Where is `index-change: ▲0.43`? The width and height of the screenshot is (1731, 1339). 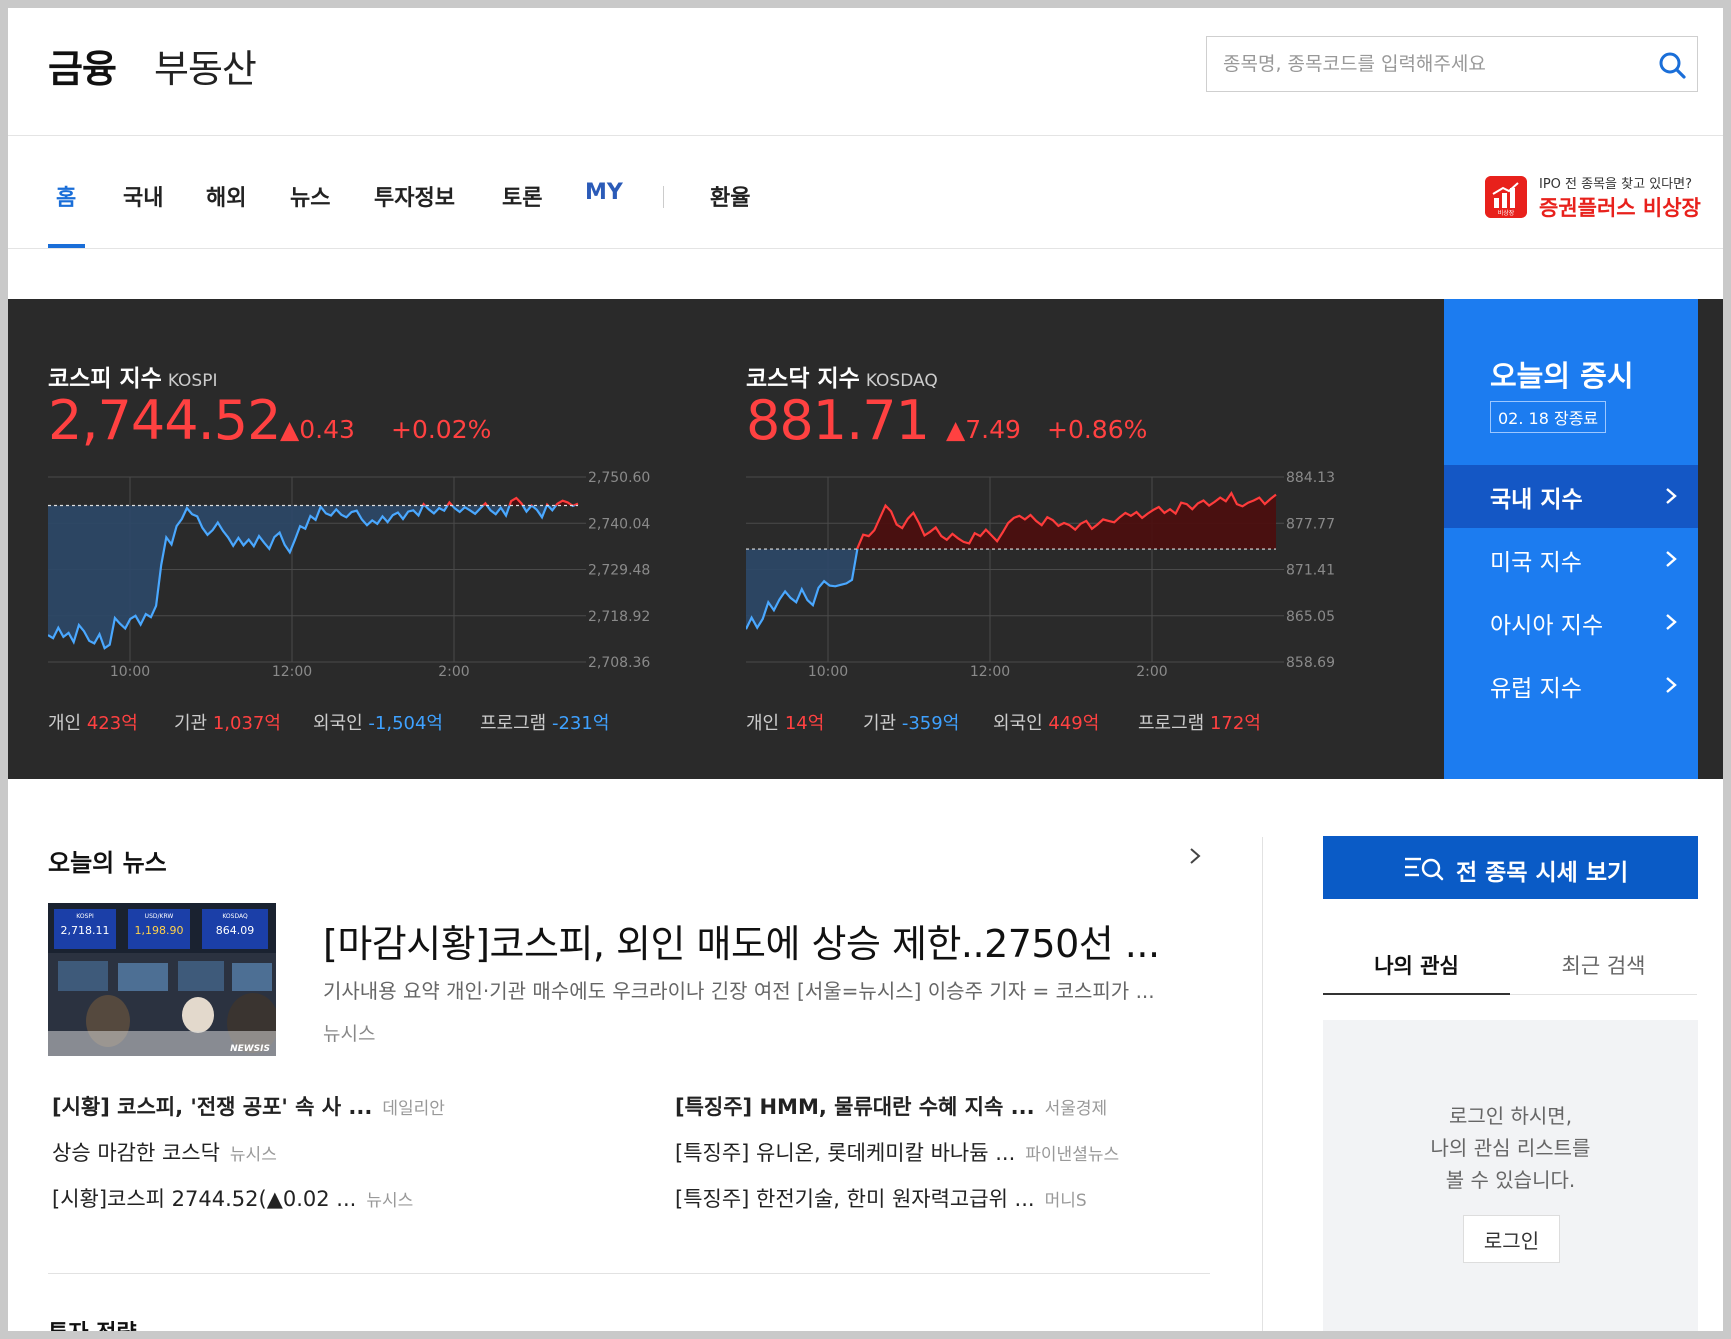
index-change: ▲0.43 is located at coordinates (317, 429).